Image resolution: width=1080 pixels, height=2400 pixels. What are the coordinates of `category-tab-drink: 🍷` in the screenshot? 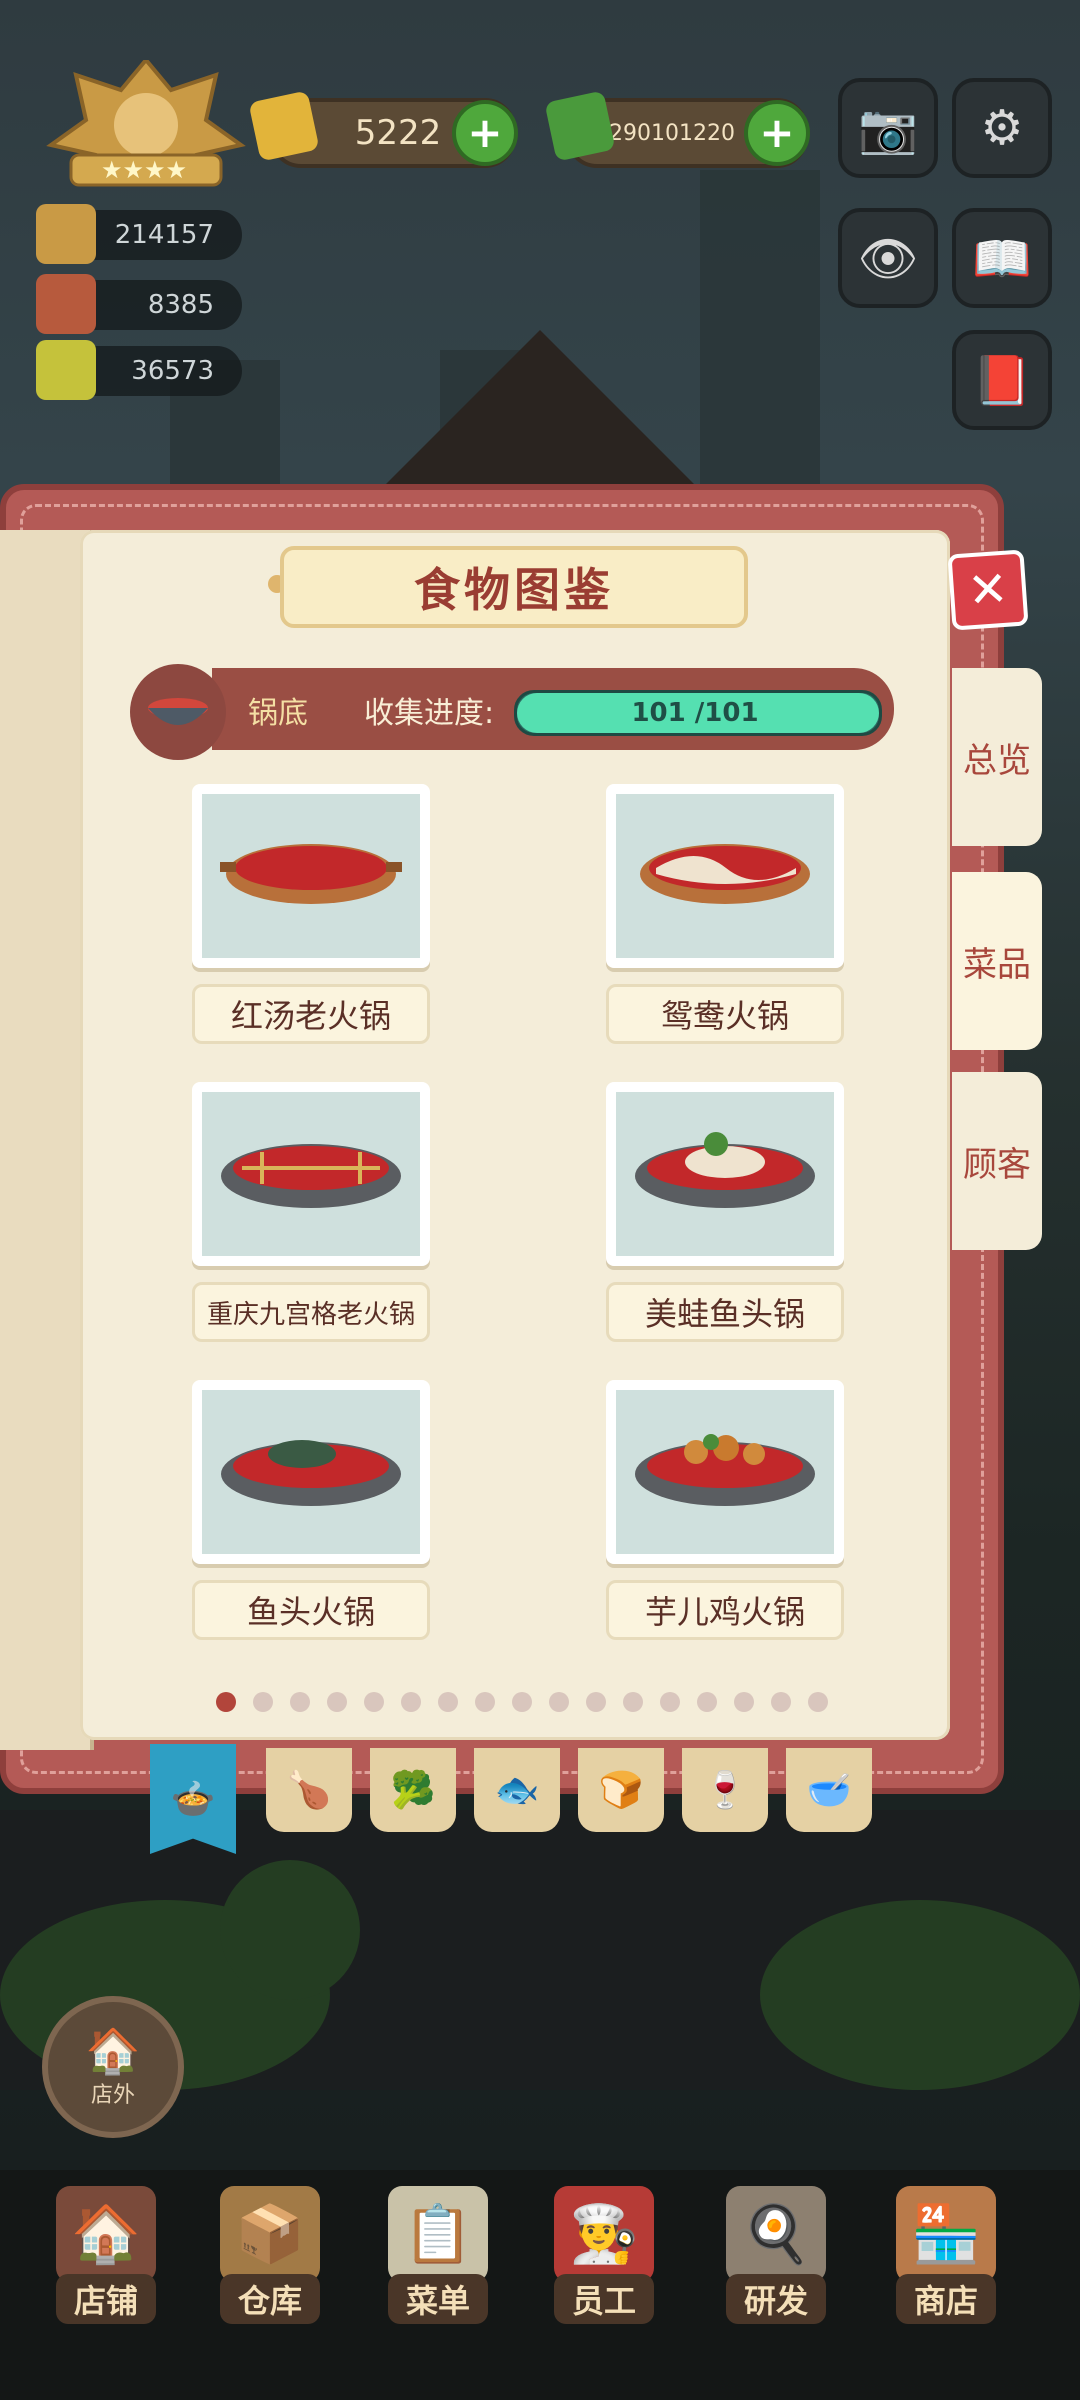 It's located at (725, 1790).